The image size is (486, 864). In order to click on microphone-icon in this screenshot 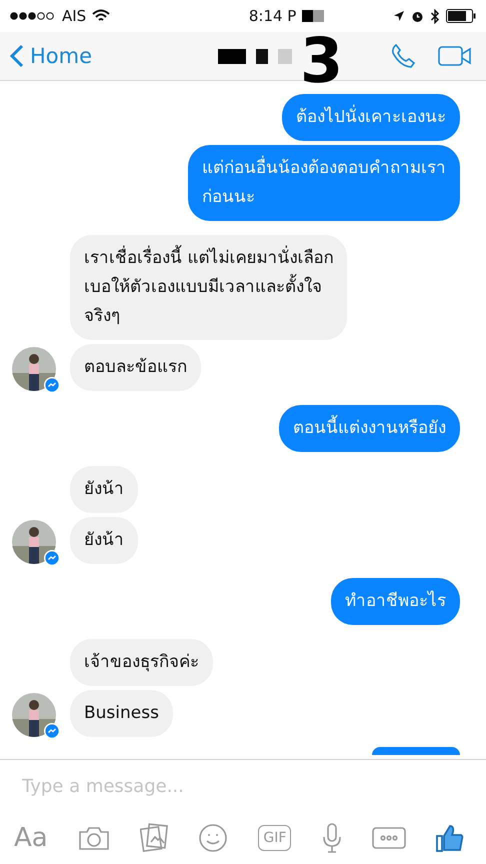, I will do `click(332, 838)`.